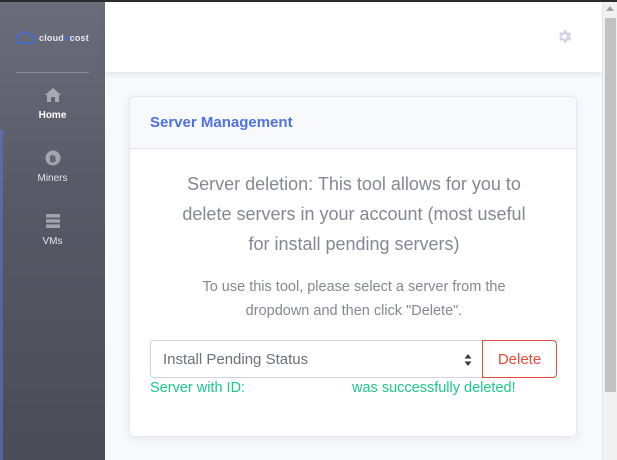  I want to click on topbar, so click(353, 37).